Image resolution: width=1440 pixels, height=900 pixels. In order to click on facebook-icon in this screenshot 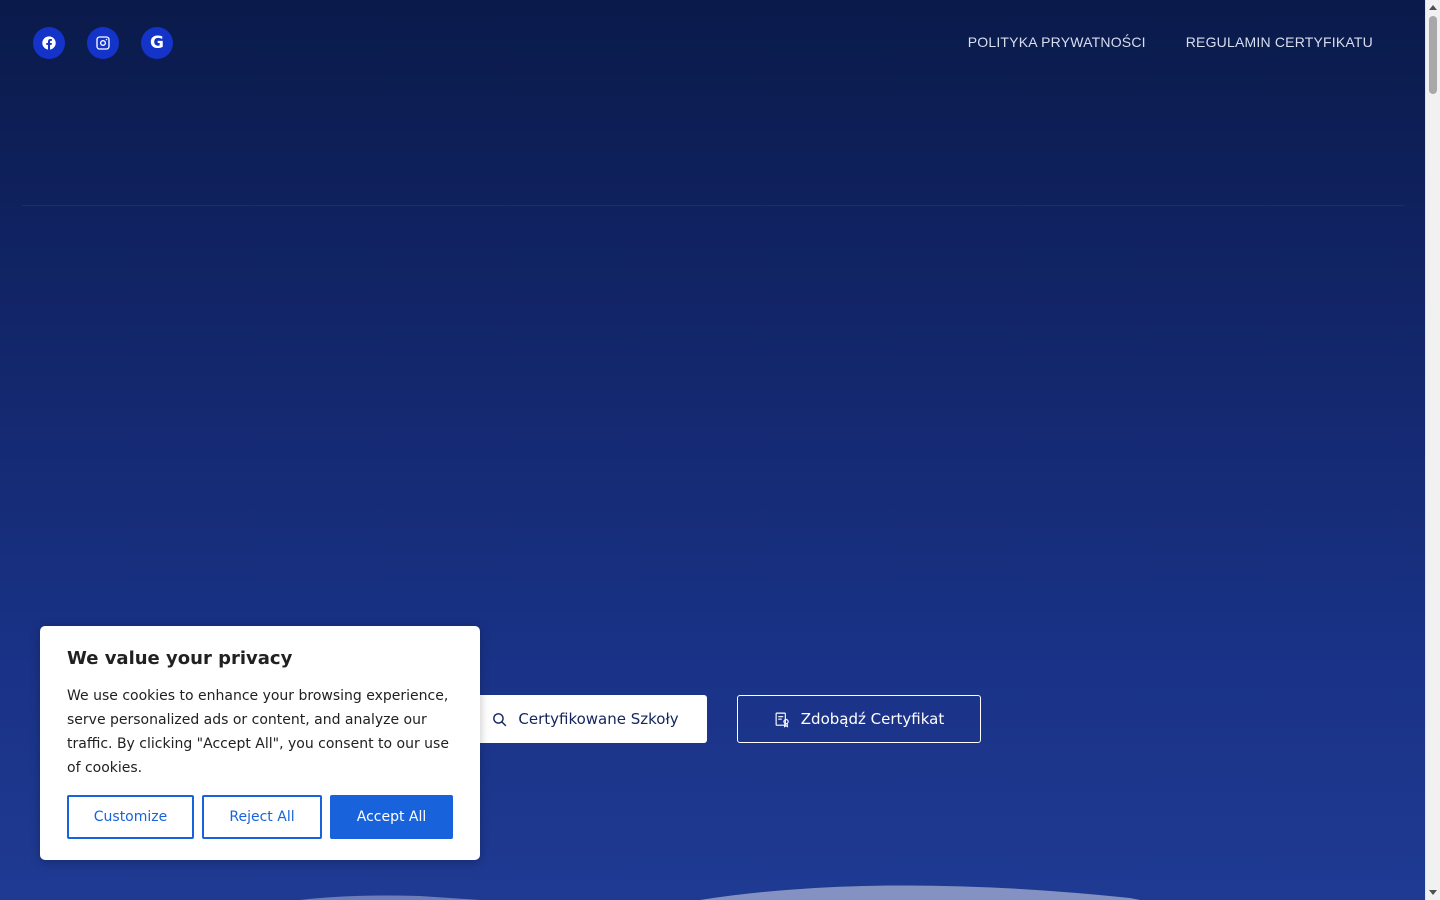, I will do `click(49, 43)`.